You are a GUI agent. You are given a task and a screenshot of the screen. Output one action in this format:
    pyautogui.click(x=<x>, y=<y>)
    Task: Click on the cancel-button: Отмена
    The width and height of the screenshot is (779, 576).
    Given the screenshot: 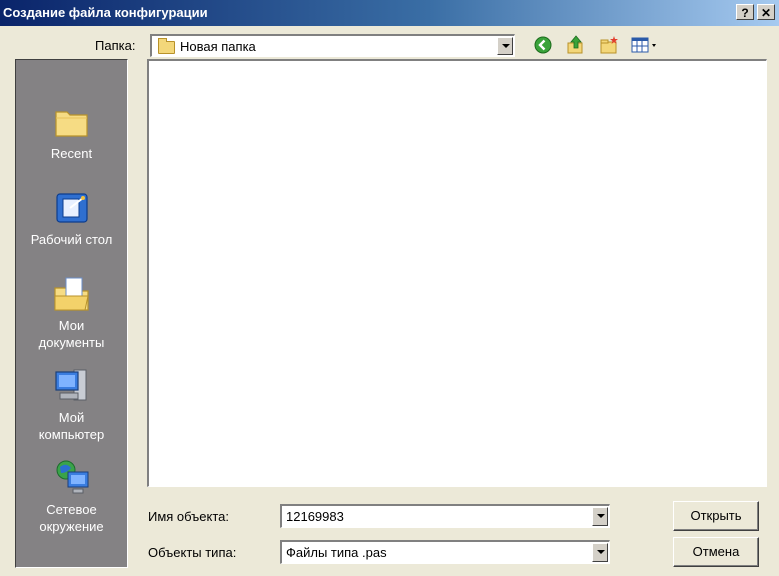 What is the action you would take?
    pyautogui.click(x=716, y=552)
    